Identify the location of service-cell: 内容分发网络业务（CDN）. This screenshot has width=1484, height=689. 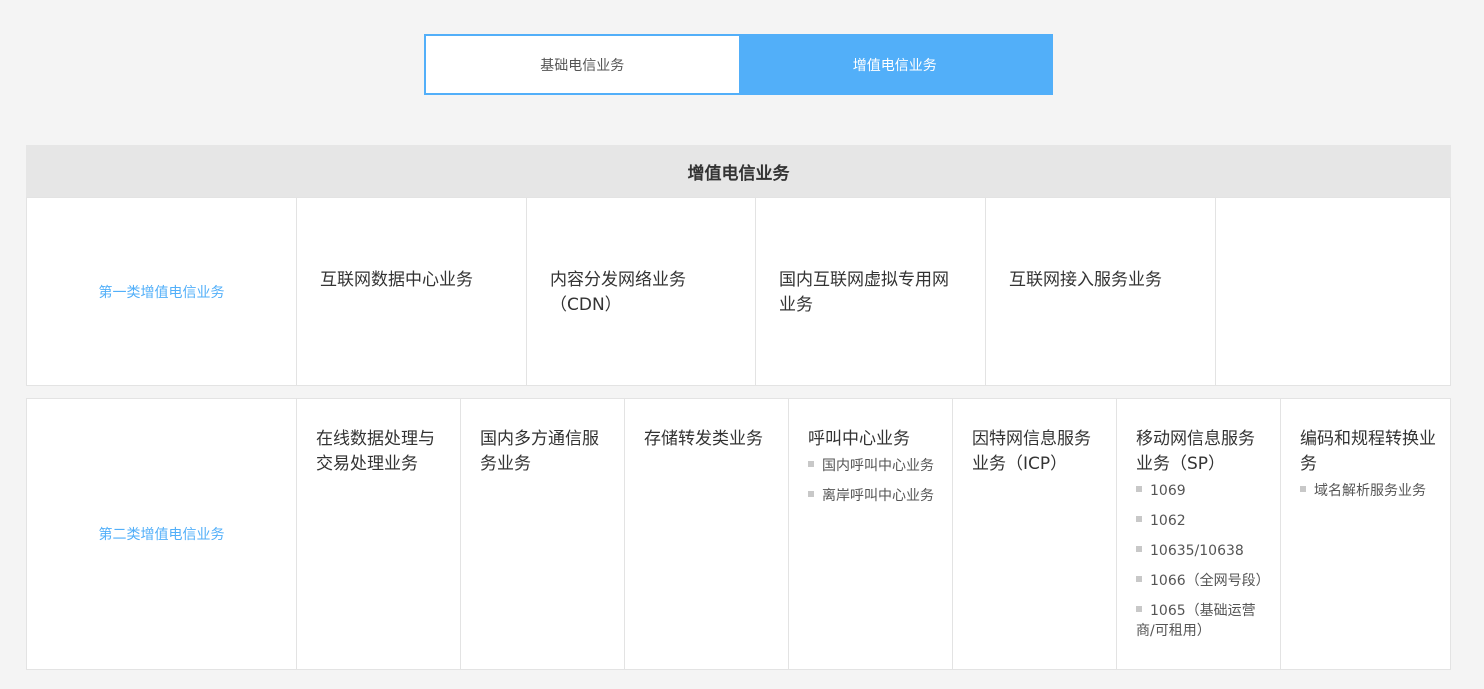
(641, 291).